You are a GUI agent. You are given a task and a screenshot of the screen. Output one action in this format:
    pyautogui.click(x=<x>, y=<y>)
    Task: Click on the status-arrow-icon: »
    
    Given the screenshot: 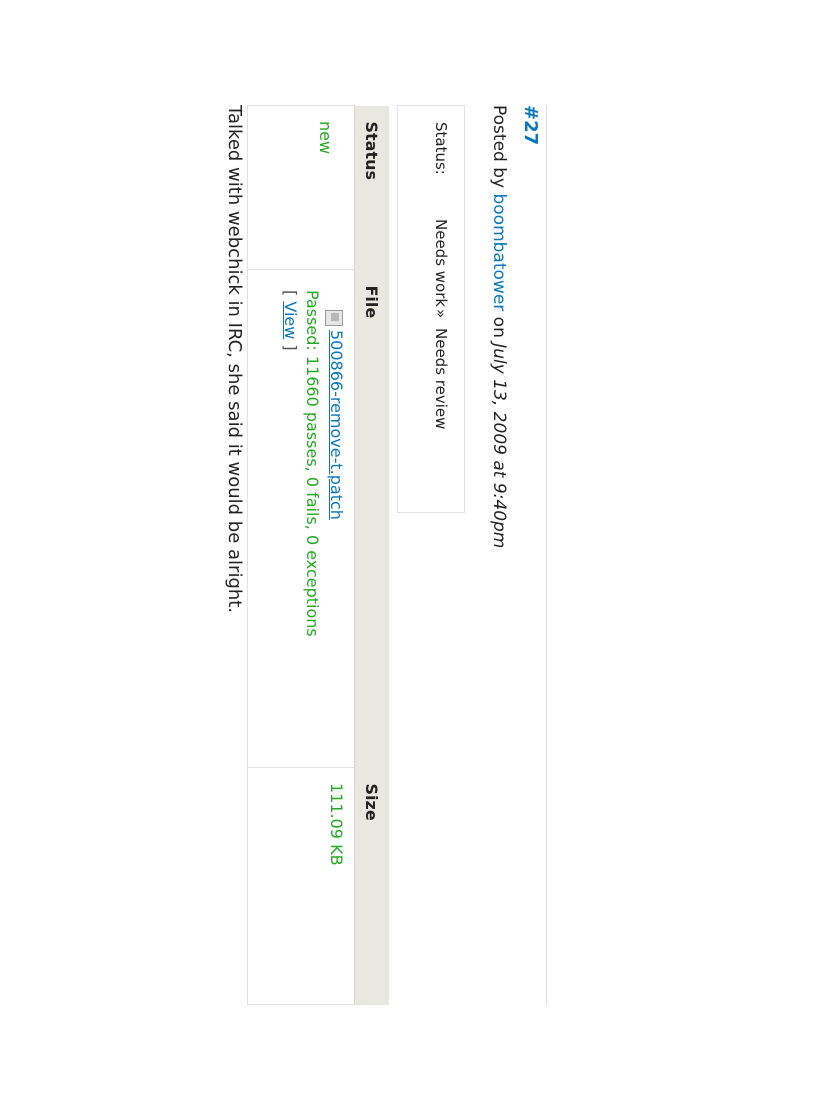 What is the action you would take?
    pyautogui.click(x=441, y=314)
    